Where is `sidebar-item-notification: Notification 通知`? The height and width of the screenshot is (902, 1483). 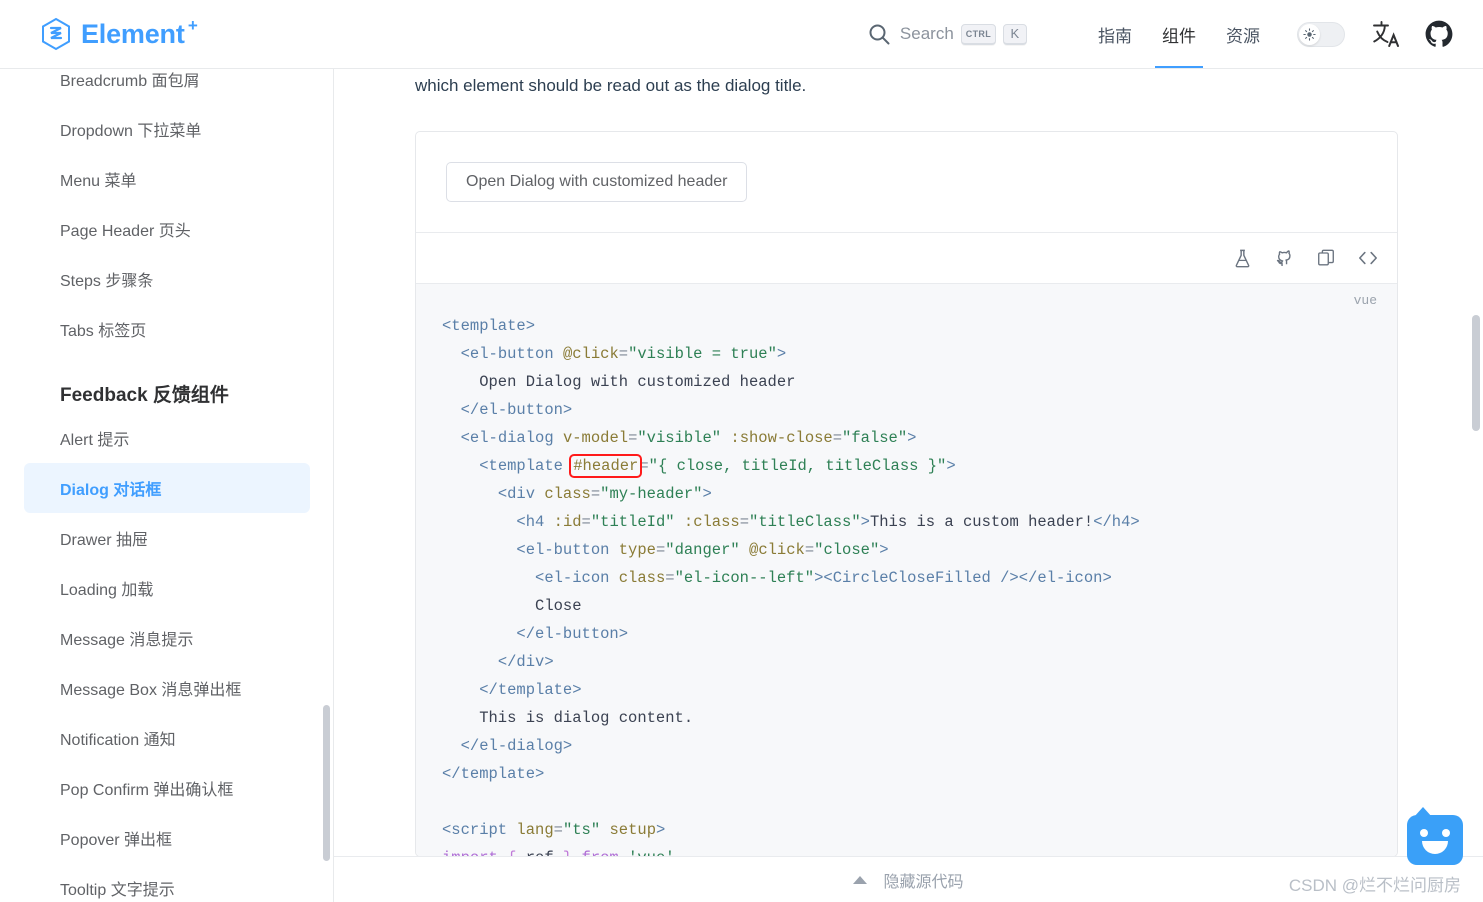
sidebar-item-notification: Notification 通知 is located at coordinates (167, 738).